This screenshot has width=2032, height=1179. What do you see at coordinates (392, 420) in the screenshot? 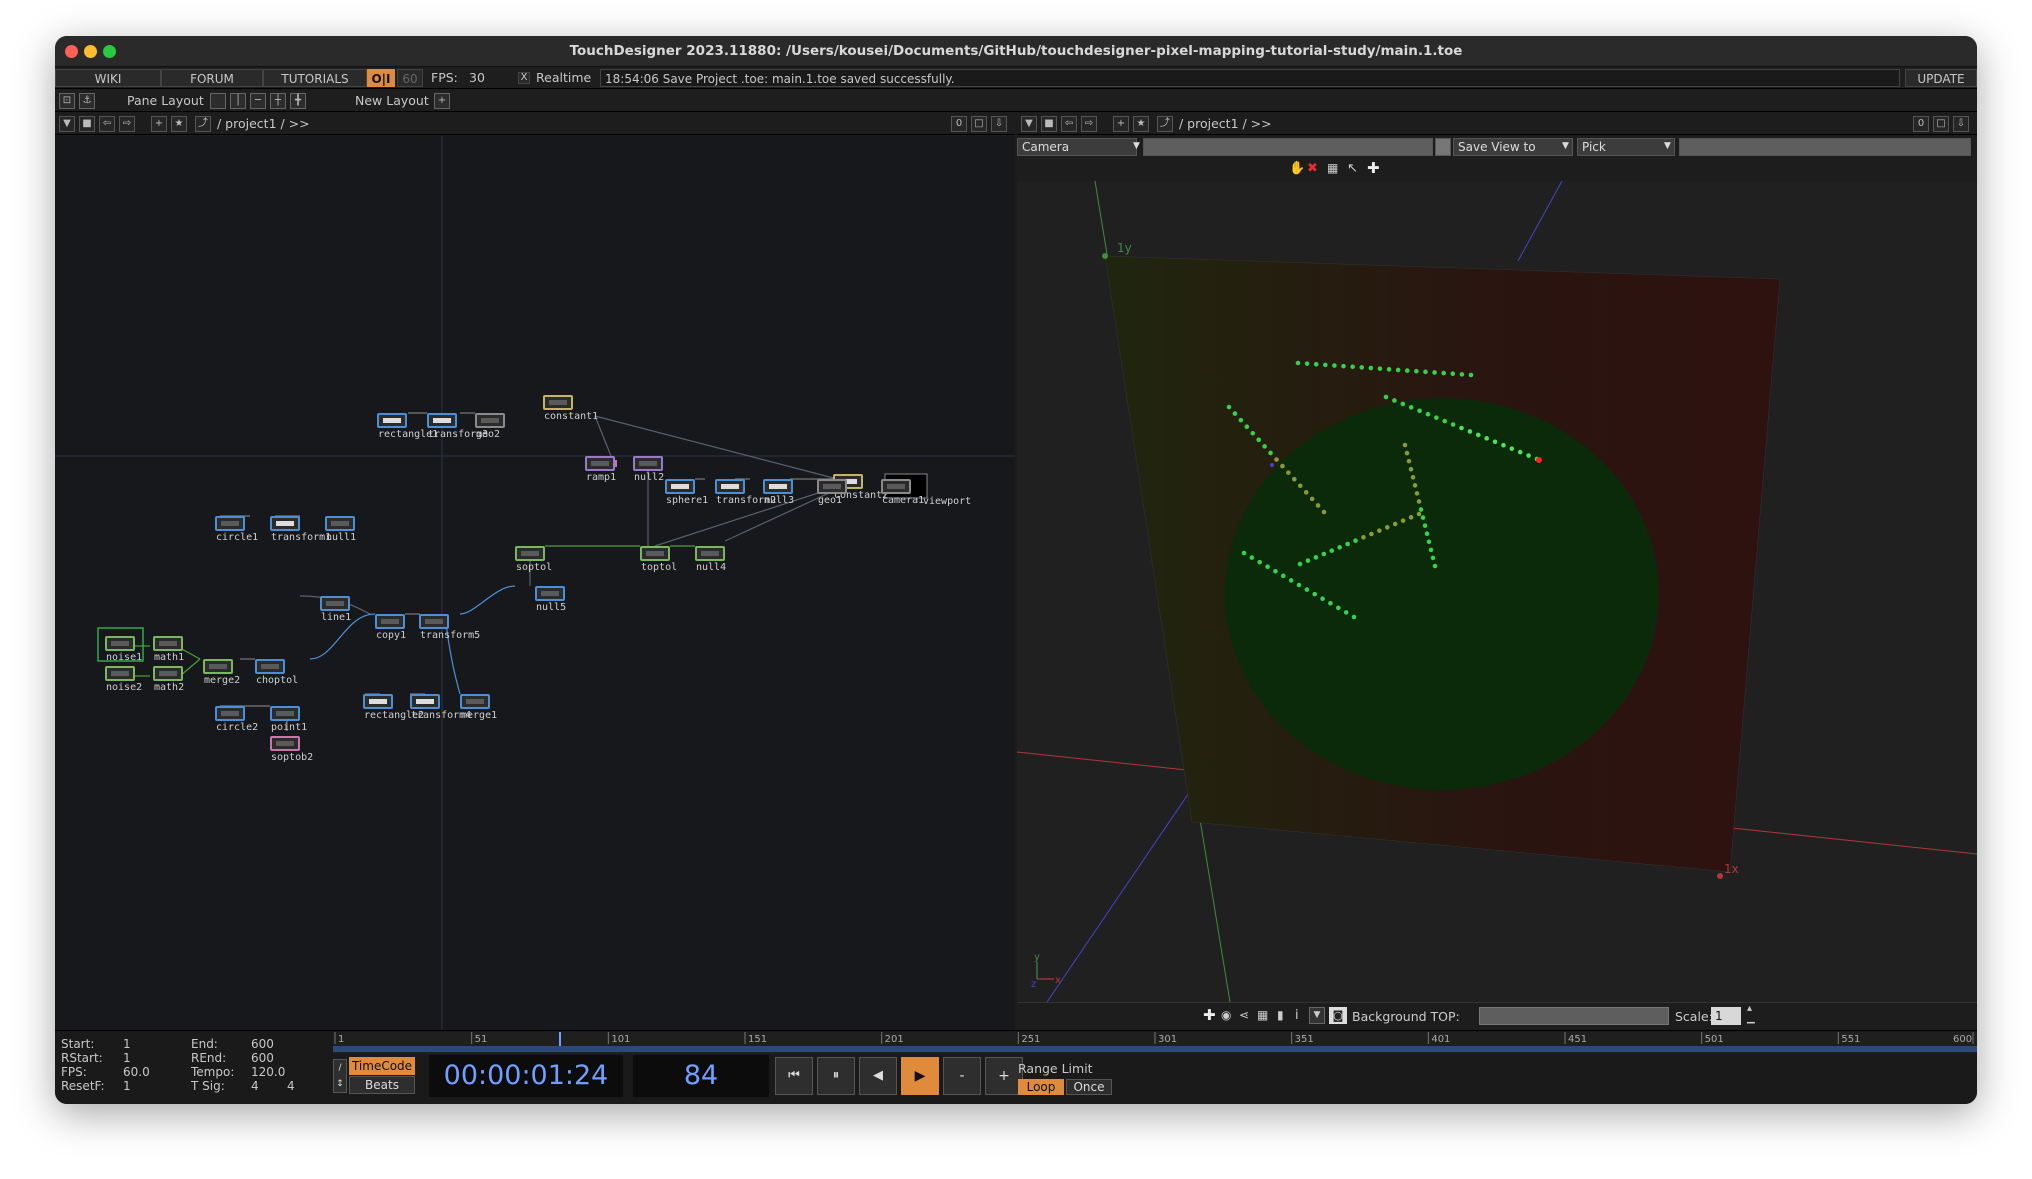
I see `node-rectangle1` at bounding box center [392, 420].